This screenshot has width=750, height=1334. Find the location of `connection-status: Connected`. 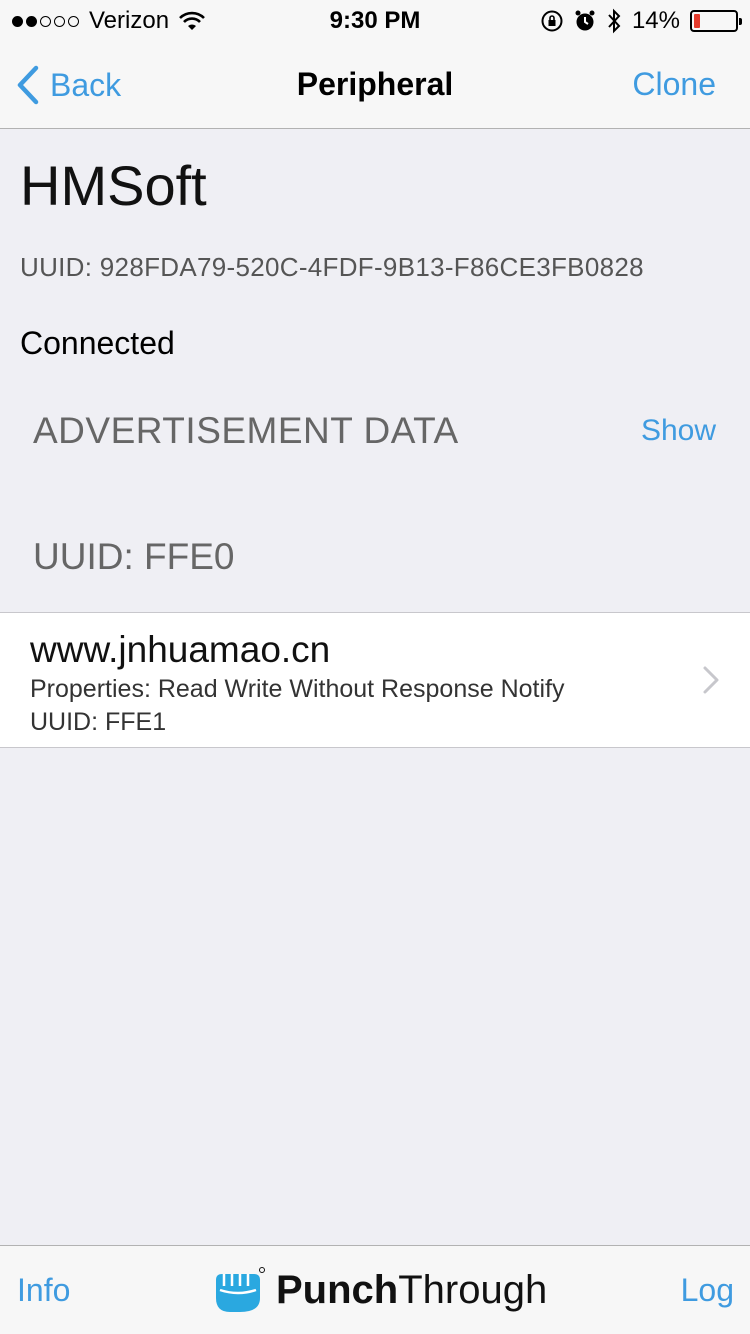

connection-status: Connected is located at coordinates (97, 343).